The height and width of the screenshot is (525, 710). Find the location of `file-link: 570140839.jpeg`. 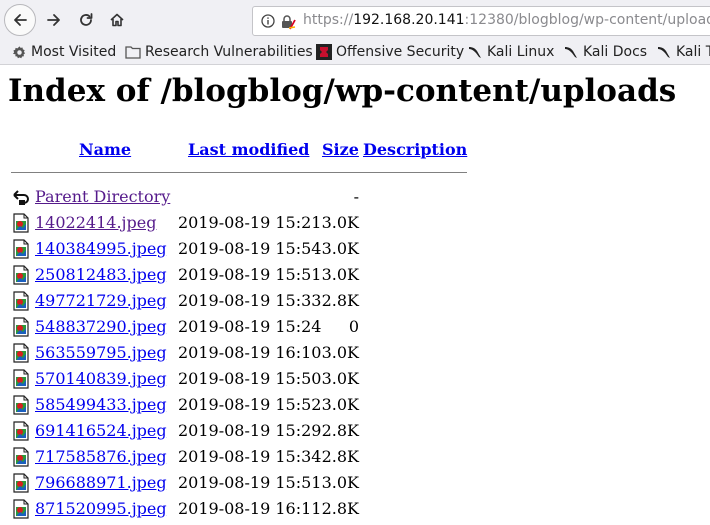

file-link: 570140839.jpeg is located at coordinates (101, 378).